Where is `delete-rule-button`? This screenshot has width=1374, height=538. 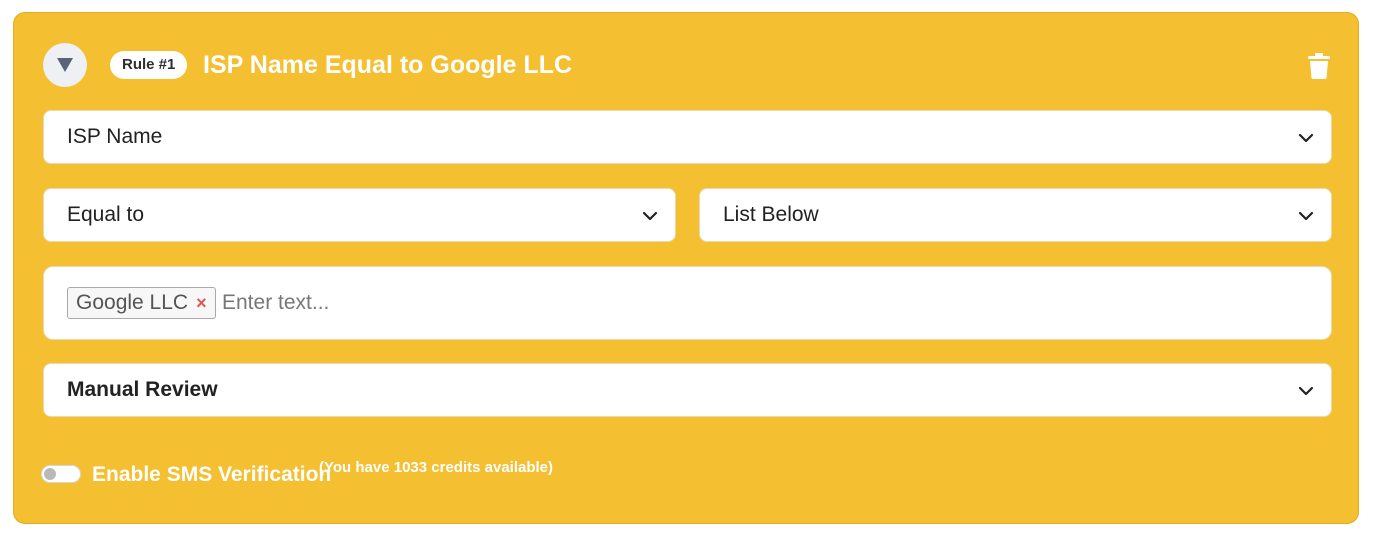
delete-rule-button is located at coordinates (1319, 66).